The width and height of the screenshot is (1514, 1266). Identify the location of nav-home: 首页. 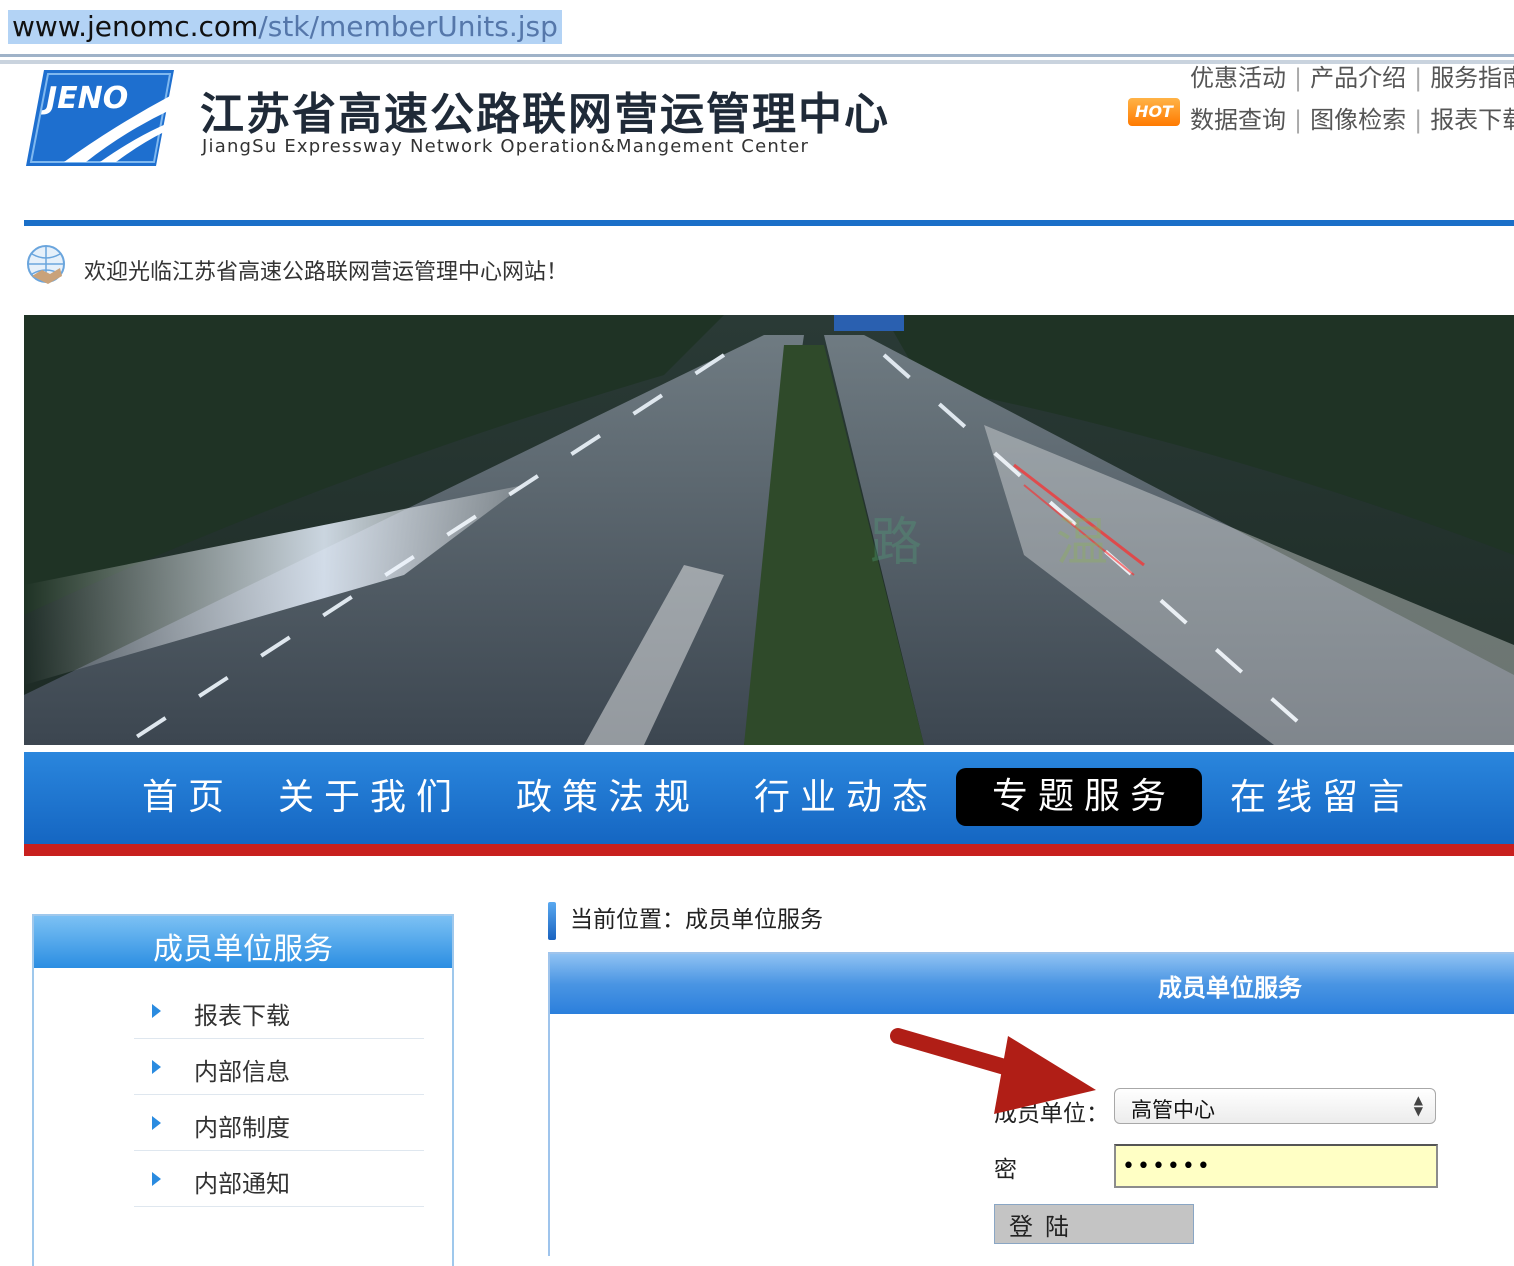
(188, 798).